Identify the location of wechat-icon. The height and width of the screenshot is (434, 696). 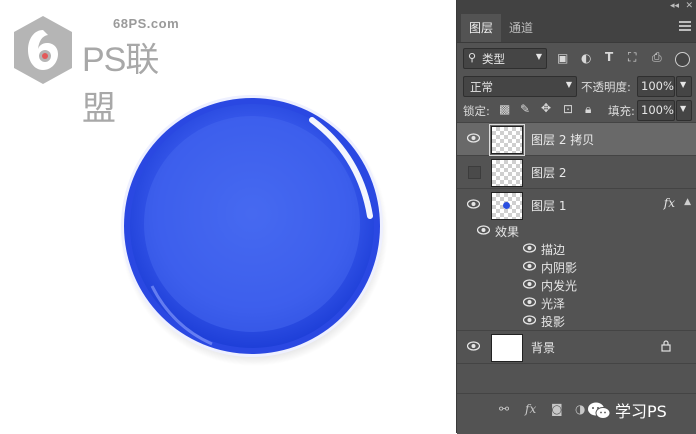
(599, 410).